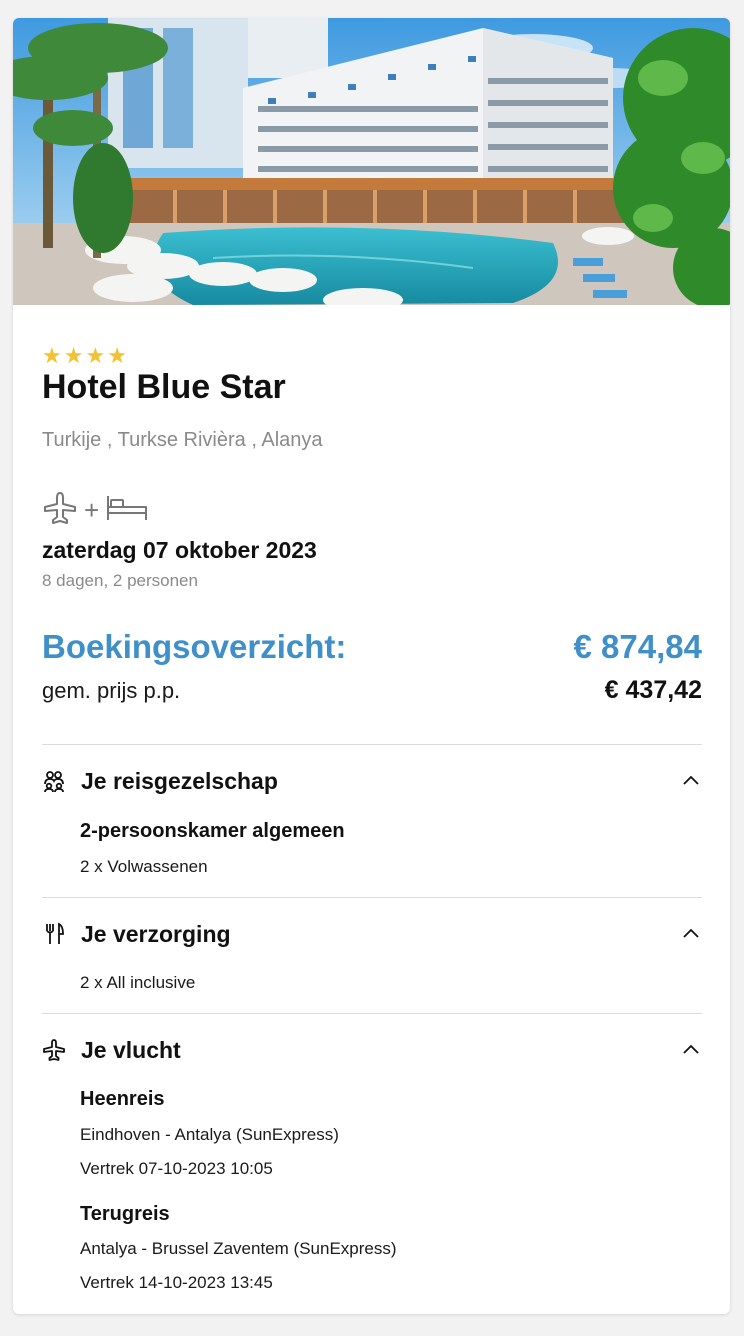  Describe the element at coordinates (637, 646) in the screenshot. I see `total-price: € 874,84` at that location.